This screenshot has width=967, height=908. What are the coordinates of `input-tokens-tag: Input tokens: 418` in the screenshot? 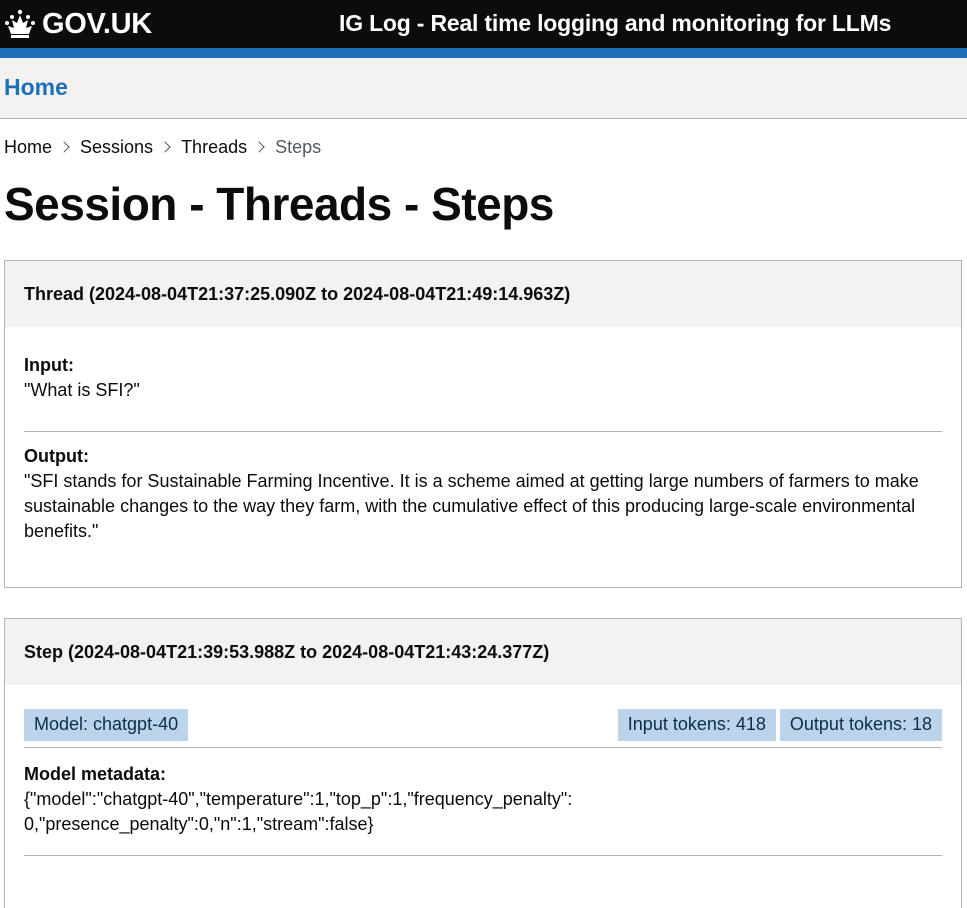 It's located at (696, 725).